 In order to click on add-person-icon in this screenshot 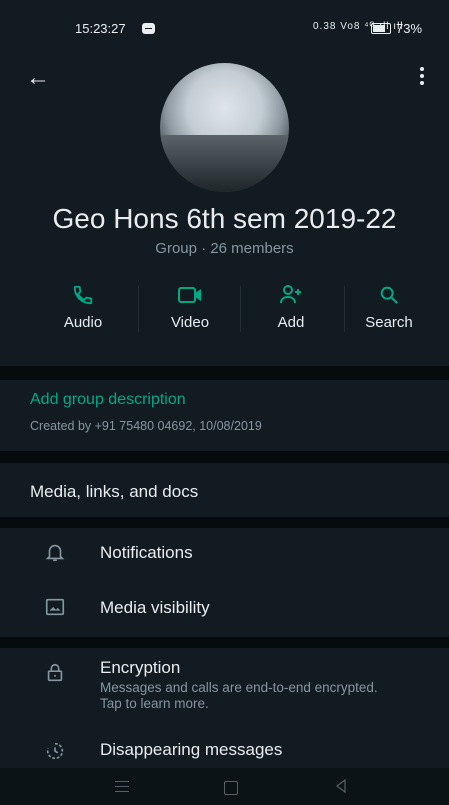, I will do `click(291, 297)`.